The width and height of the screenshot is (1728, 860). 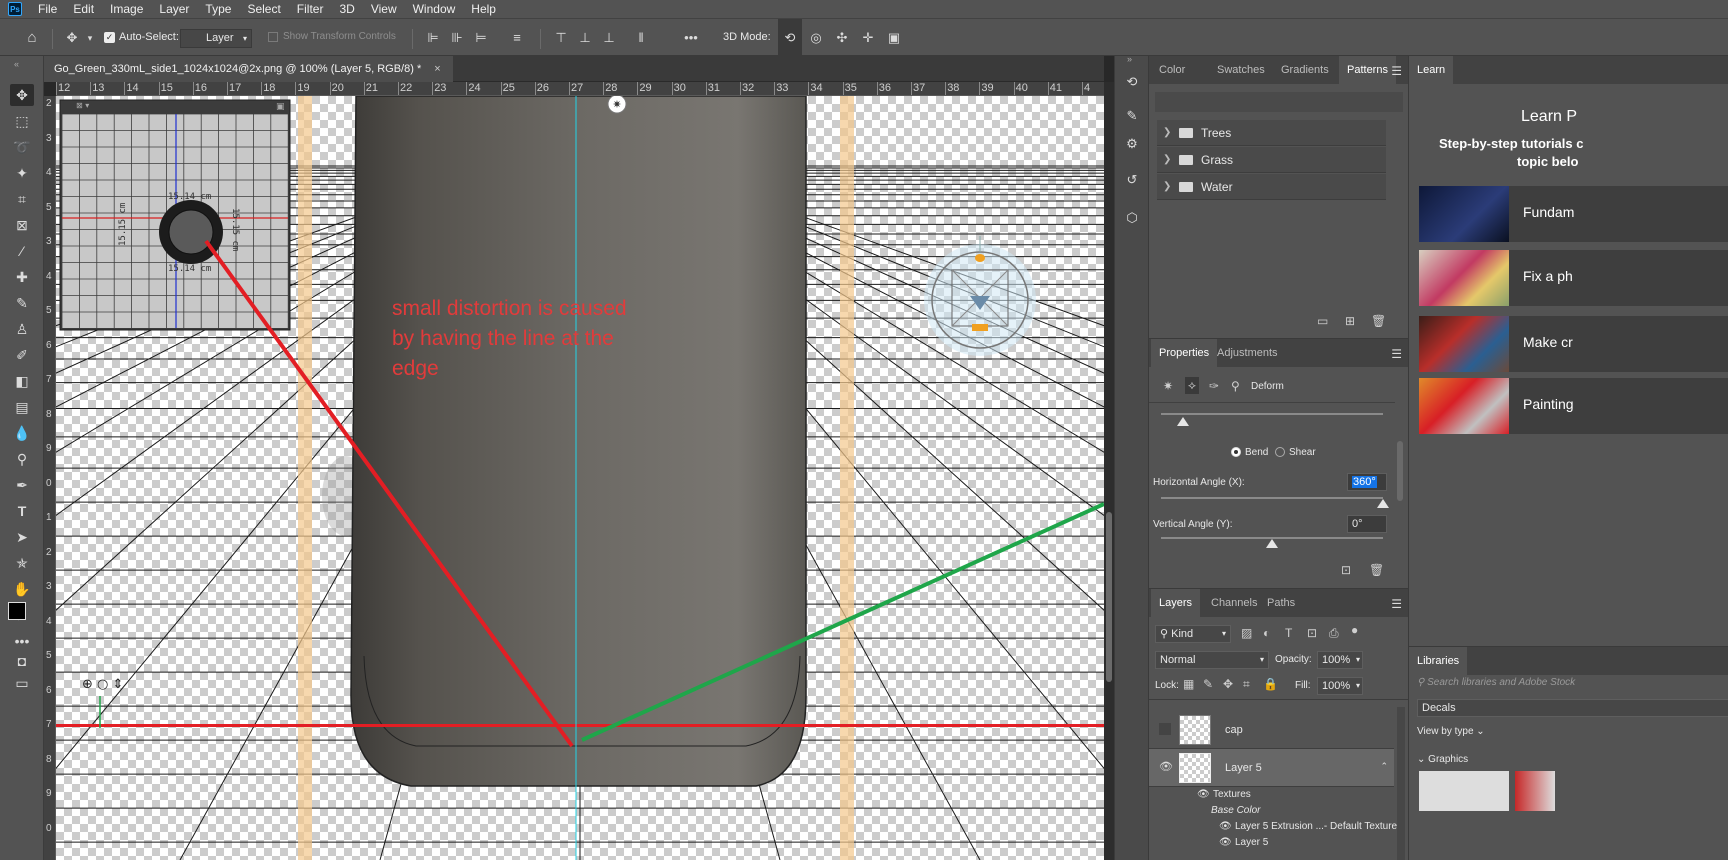 I want to click on tab-adjustments: Adjustments, so click(x=1247, y=353).